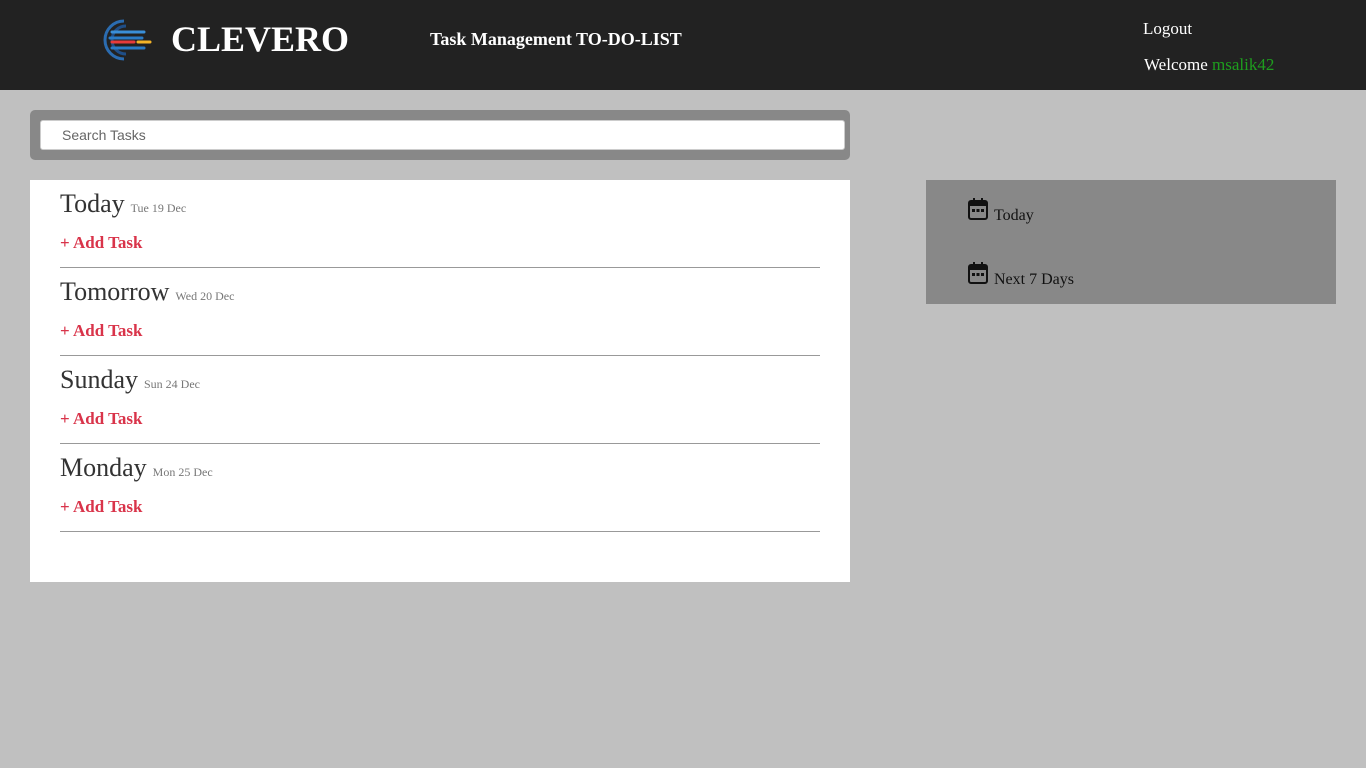 Image resolution: width=1366 pixels, height=768 pixels. I want to click on welcome-text: Welcome msalik42, so click(1209, 65).